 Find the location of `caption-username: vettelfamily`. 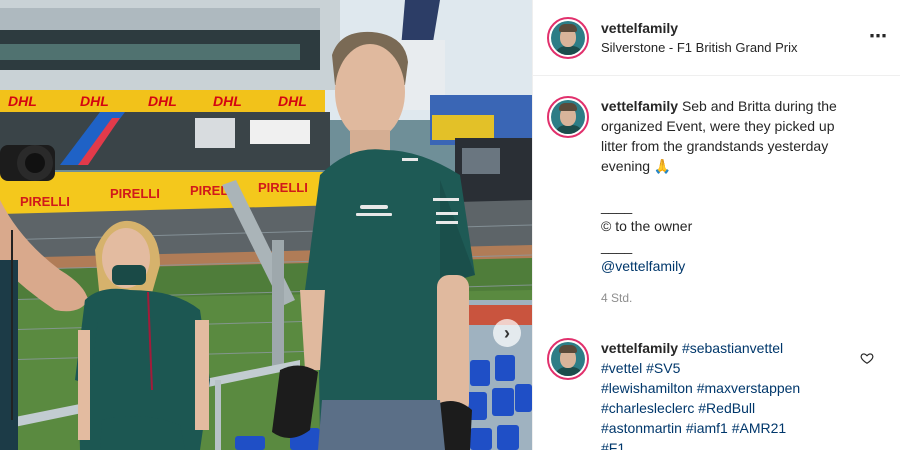

caption-username: vettelfamily is located at coordinates (639, 106).